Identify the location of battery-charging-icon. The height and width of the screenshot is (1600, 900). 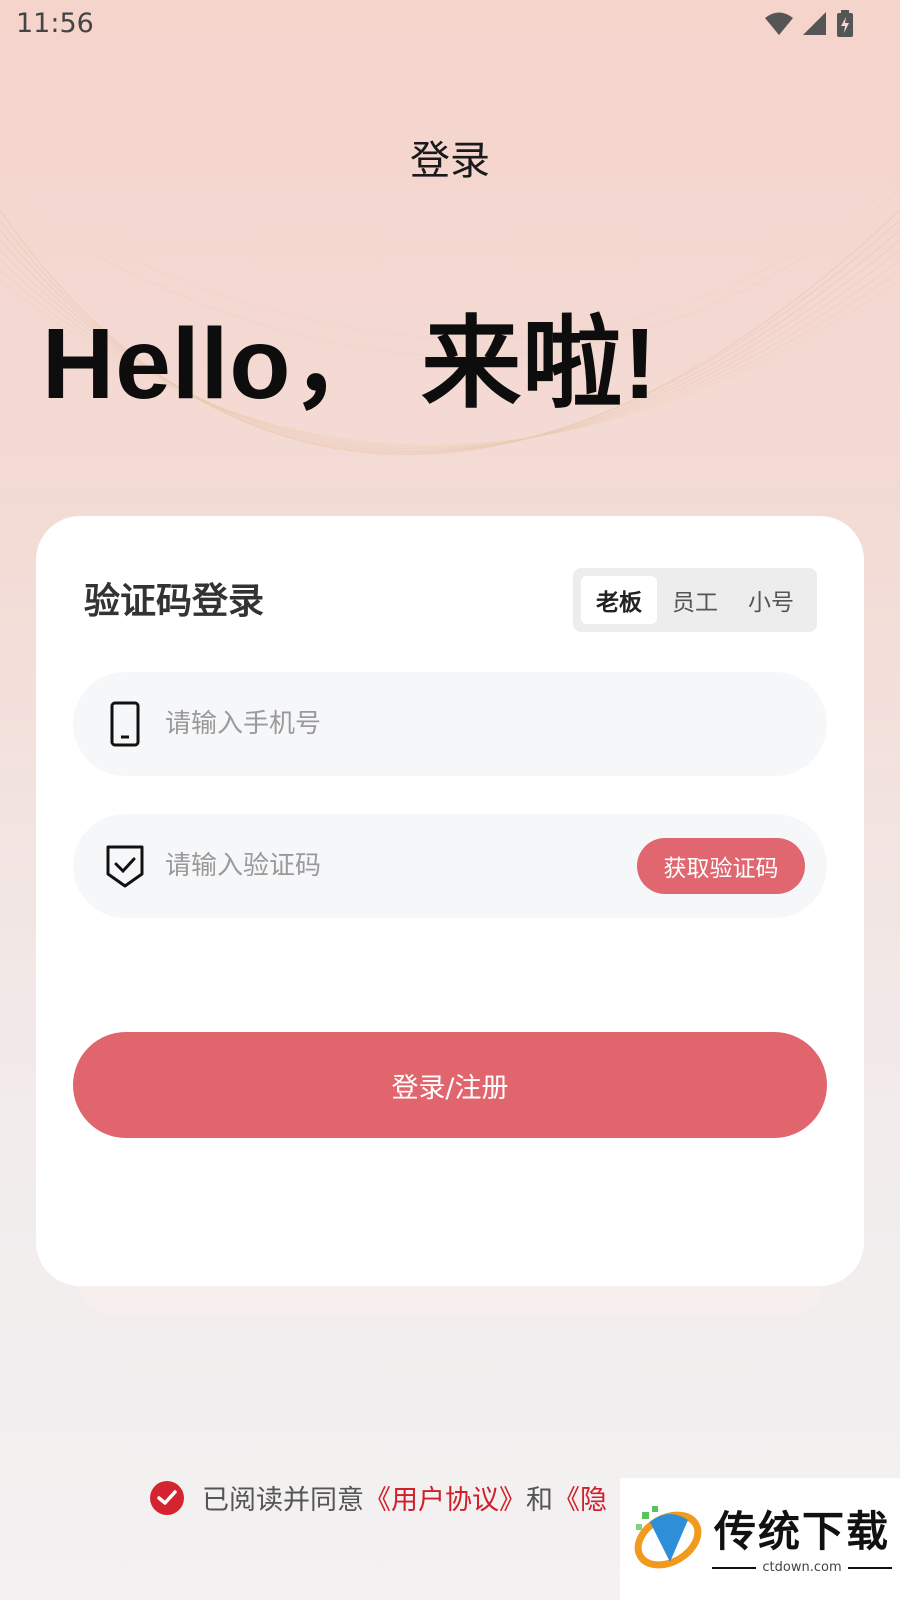
(845, 23).